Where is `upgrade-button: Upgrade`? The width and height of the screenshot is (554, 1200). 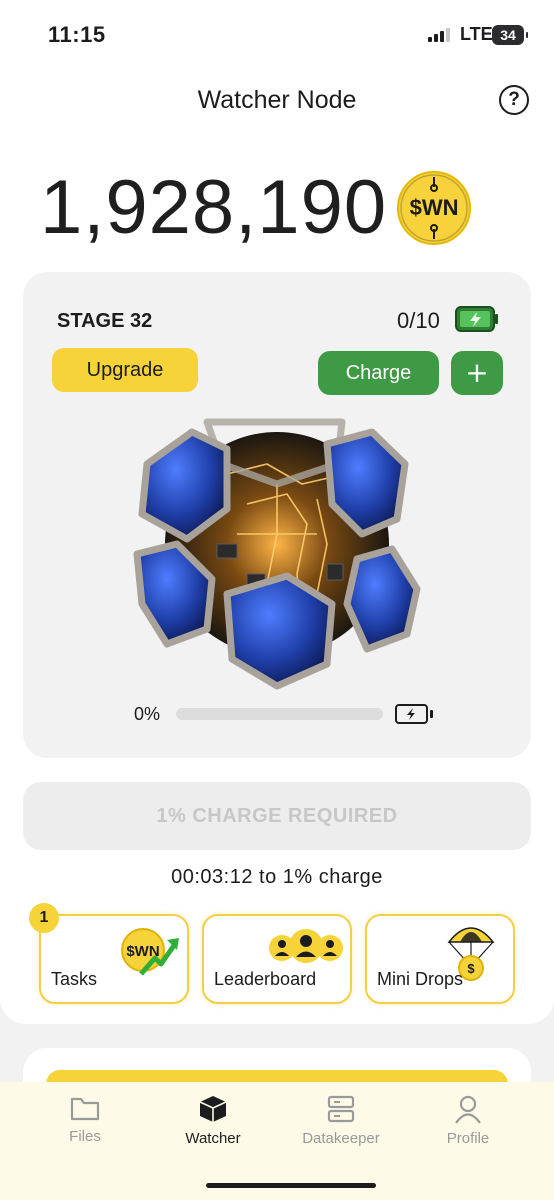 upgrade-button: Upgrade is located at coordinates (125, 370).